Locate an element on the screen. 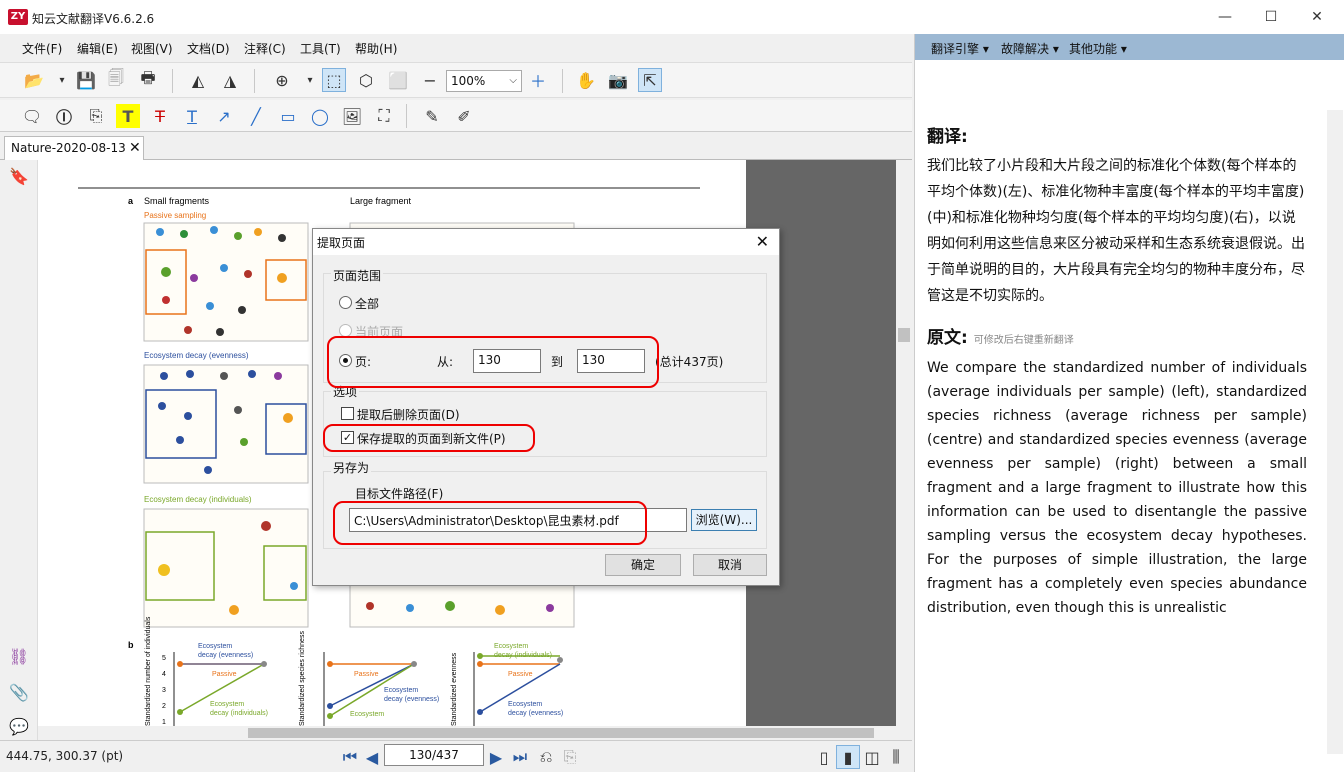 The height and width of the screenshot is (772, 1344). menu-document: 文档(D) is located at coordinates (208, 48).